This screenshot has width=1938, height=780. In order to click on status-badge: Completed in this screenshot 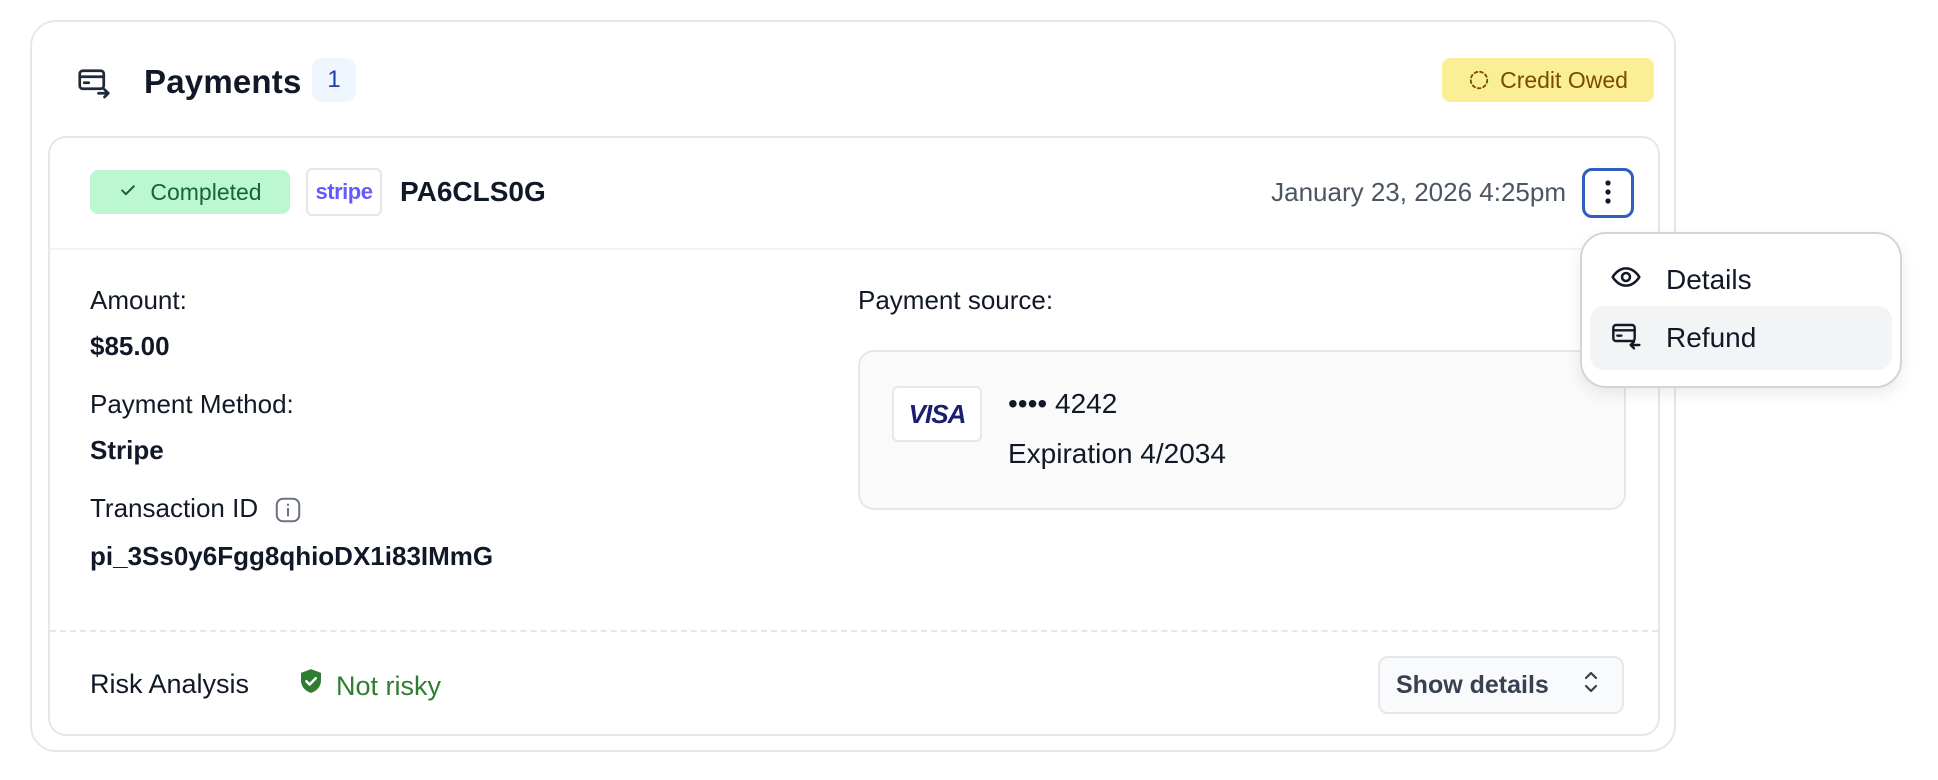, I will do `click(190, 192)`.